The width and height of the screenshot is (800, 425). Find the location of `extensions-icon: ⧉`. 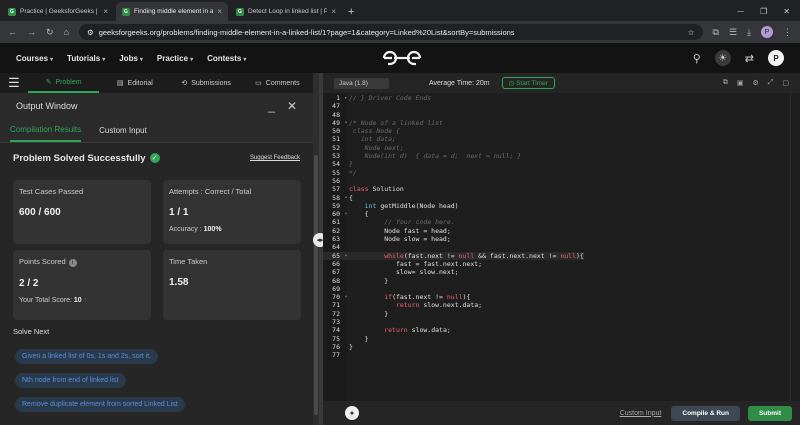

extensions-icon: ⧉ is located at coordinates (716, 32).